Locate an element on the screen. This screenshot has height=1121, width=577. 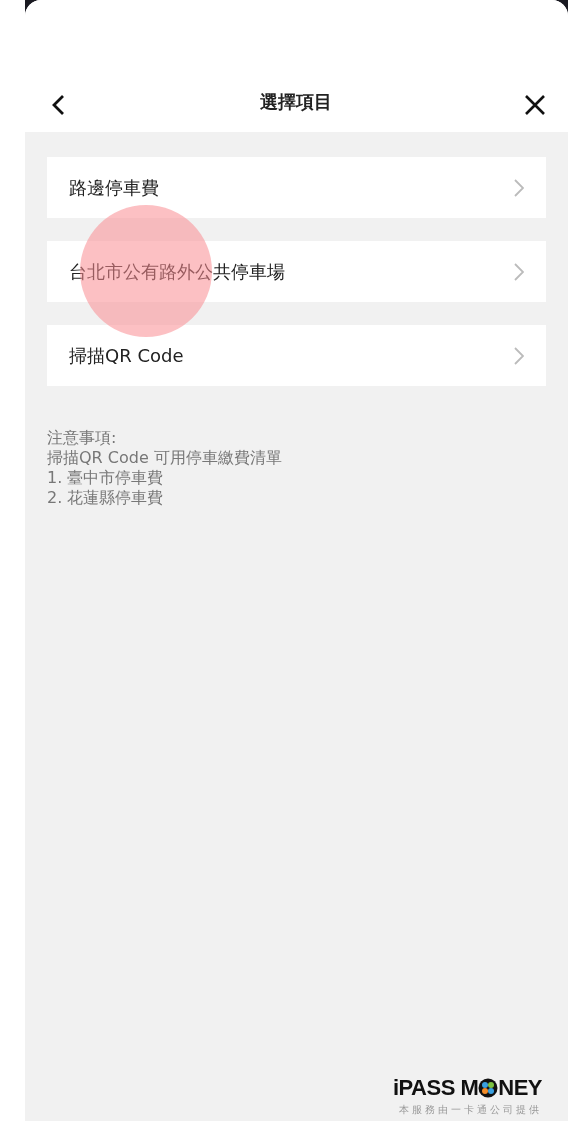
note-text: 掃描QR Code 可用停車繳費清單 is located at coordinates (165, 458).